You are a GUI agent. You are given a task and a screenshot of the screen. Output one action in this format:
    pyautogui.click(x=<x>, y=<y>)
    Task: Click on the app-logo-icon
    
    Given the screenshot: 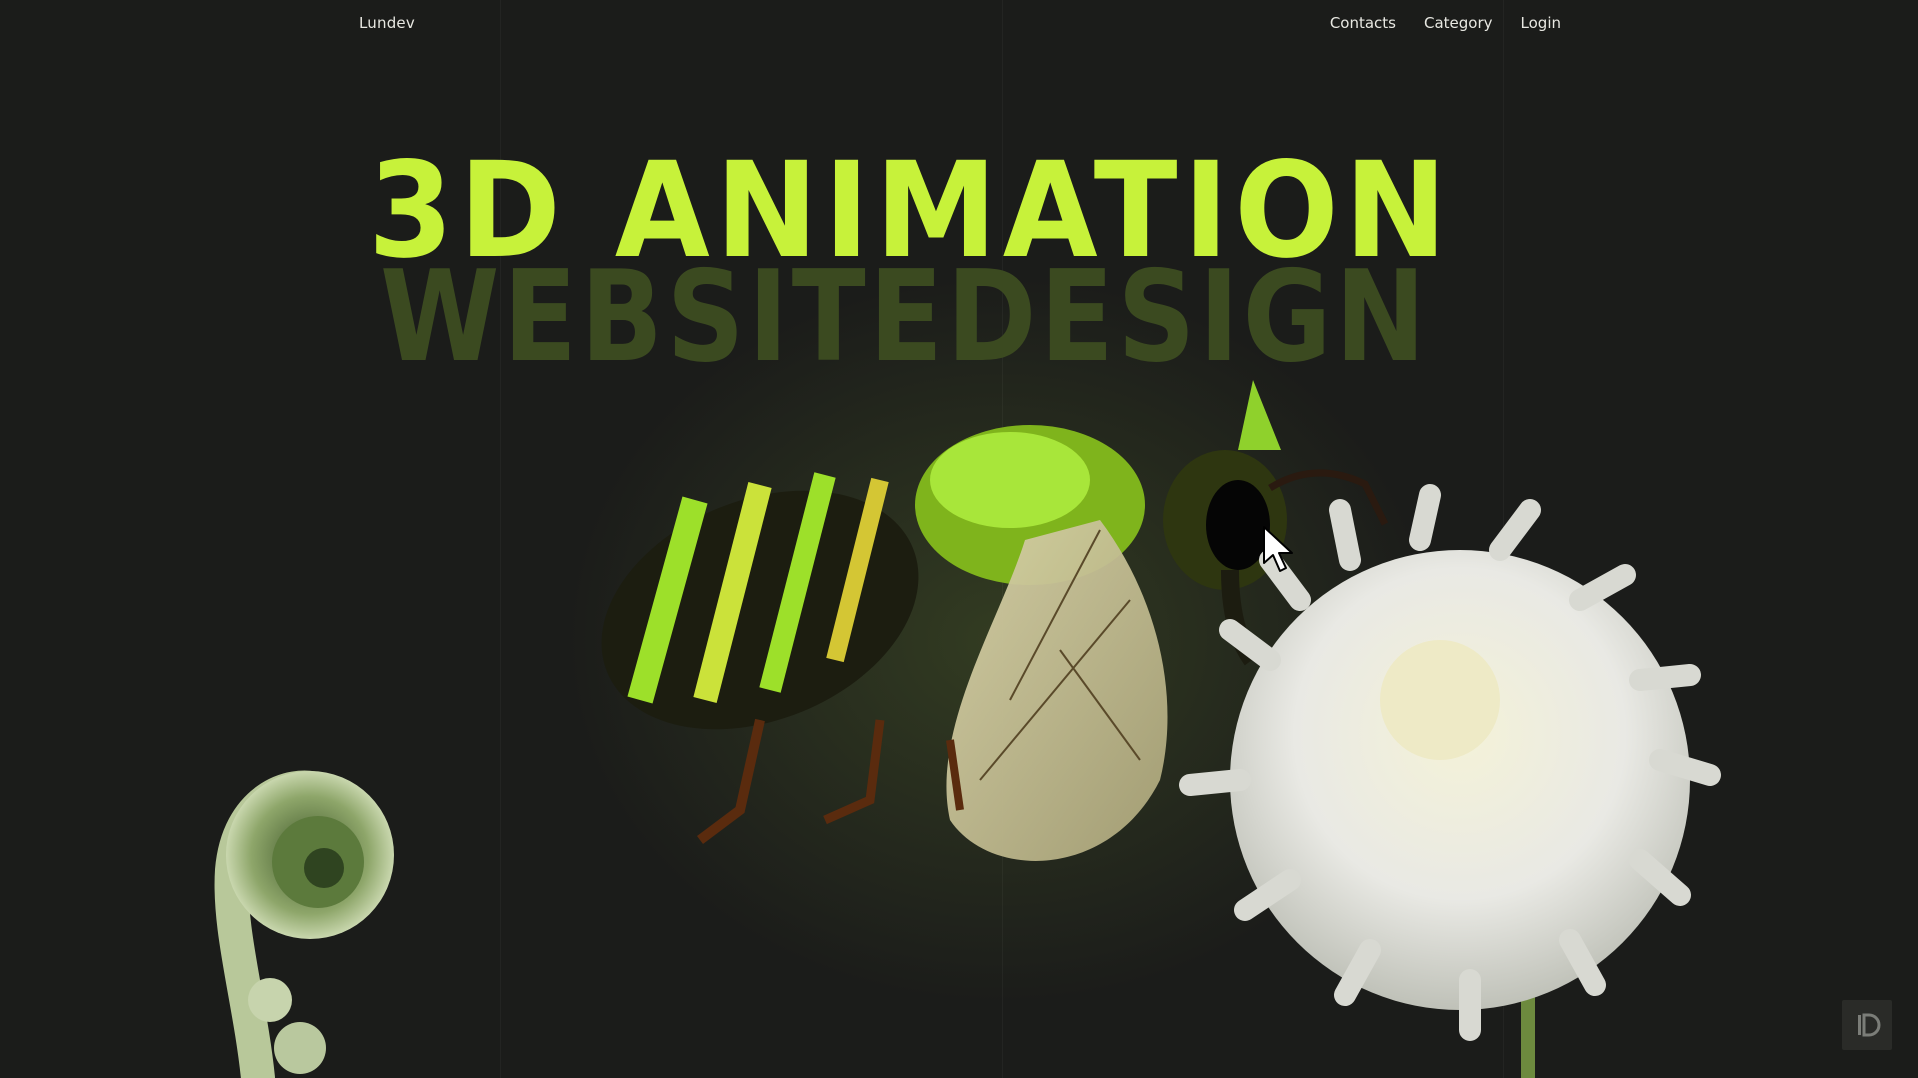 What is the action you would take?
    pyautogui.click(x=1867, y=1025)
    